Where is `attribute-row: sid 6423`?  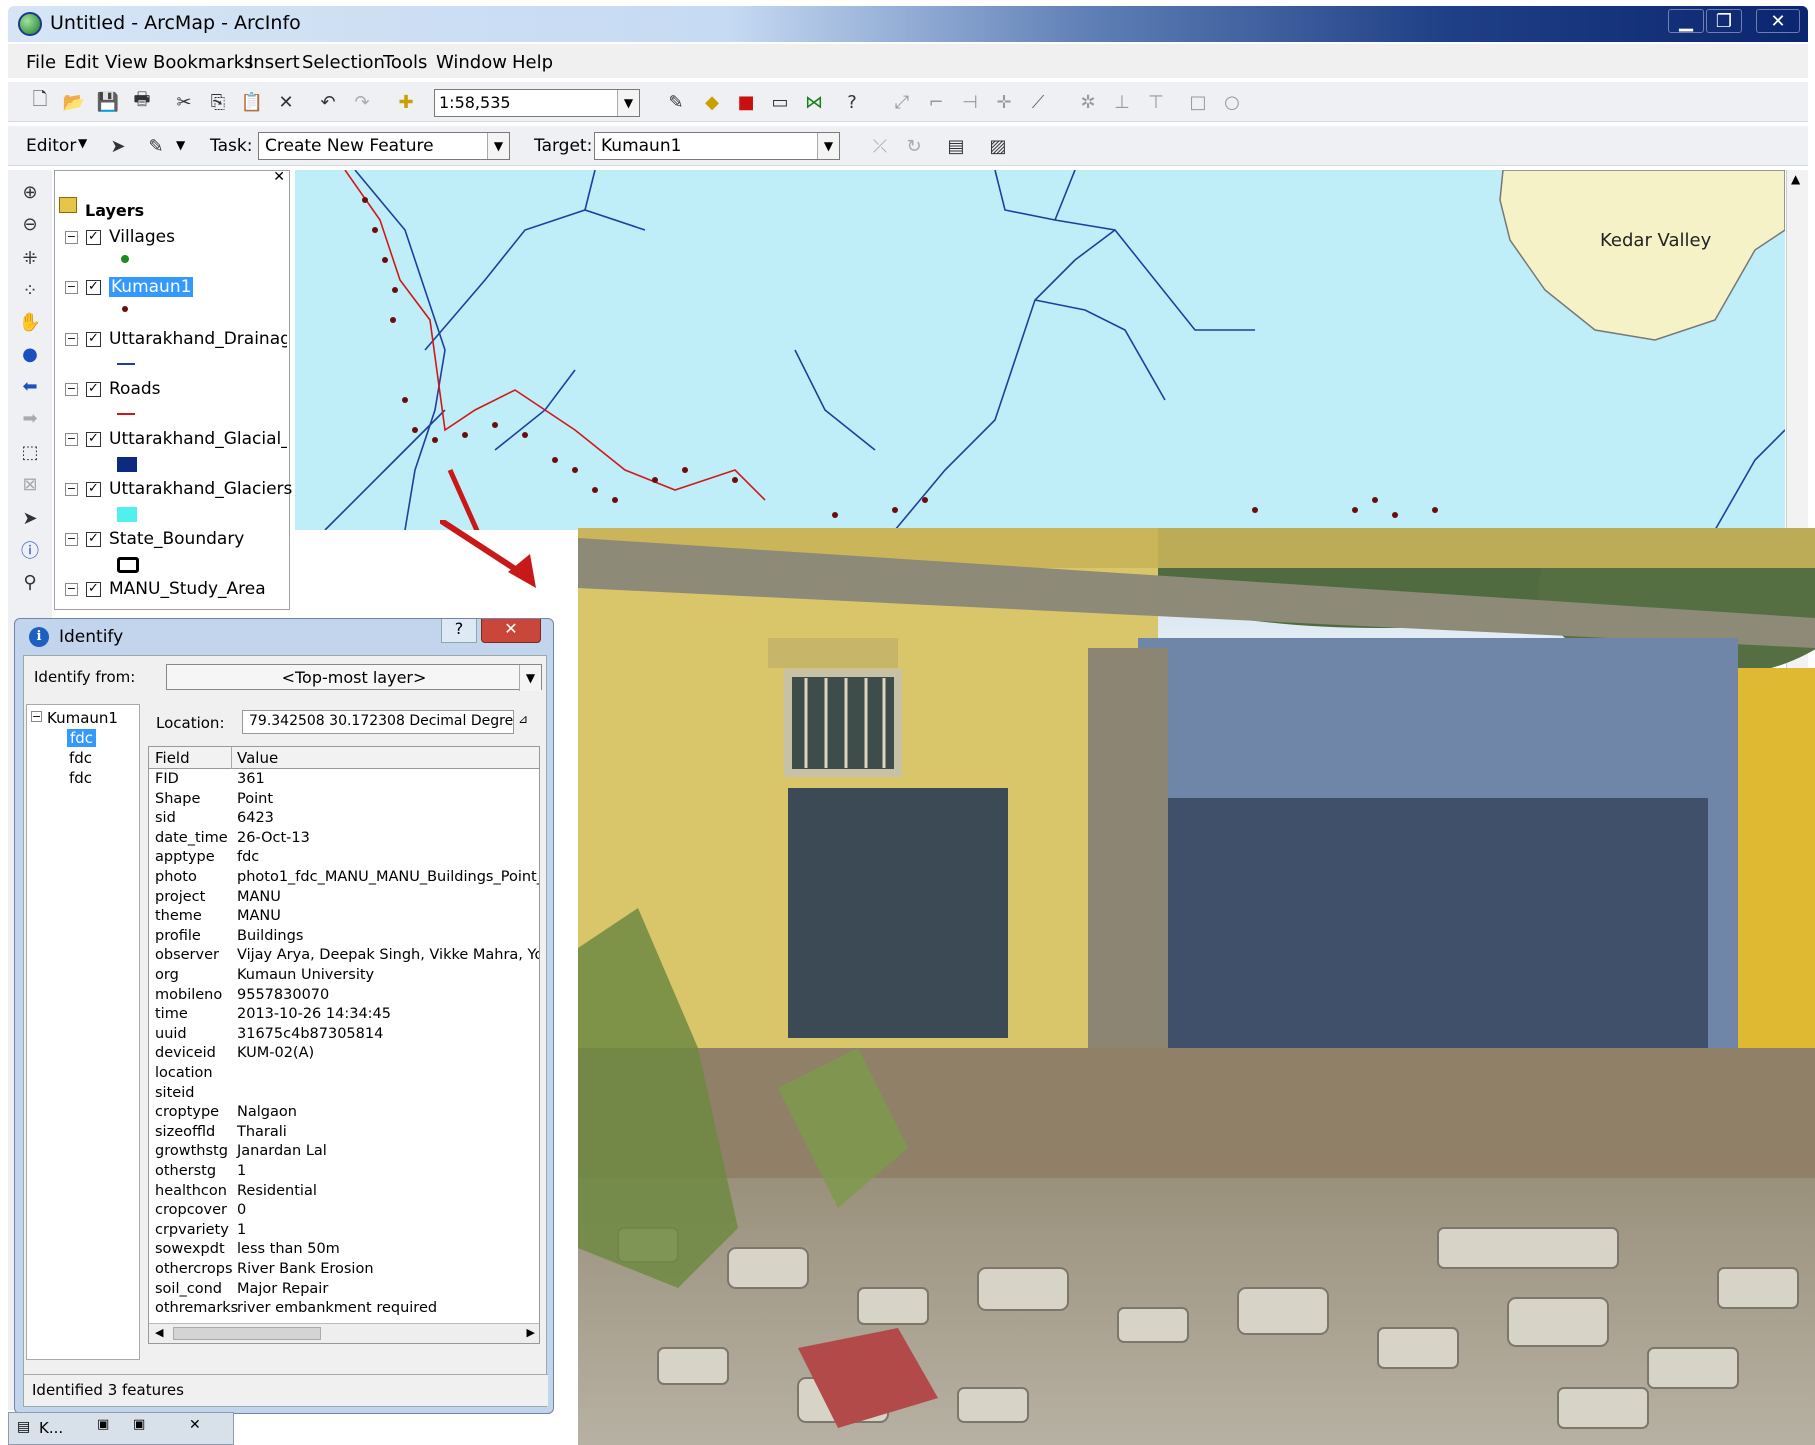 attribute-row: sid 6423 is located at coordinates (344, 820).